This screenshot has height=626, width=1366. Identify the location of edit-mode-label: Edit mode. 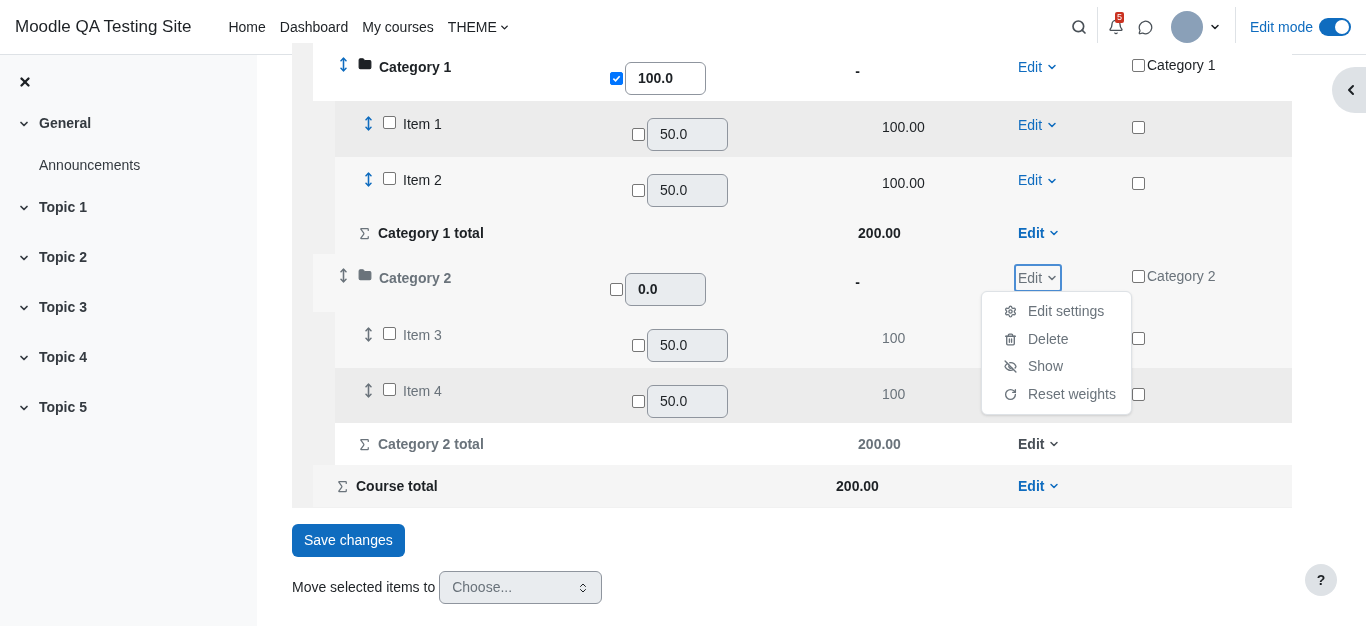
(1281, 27).